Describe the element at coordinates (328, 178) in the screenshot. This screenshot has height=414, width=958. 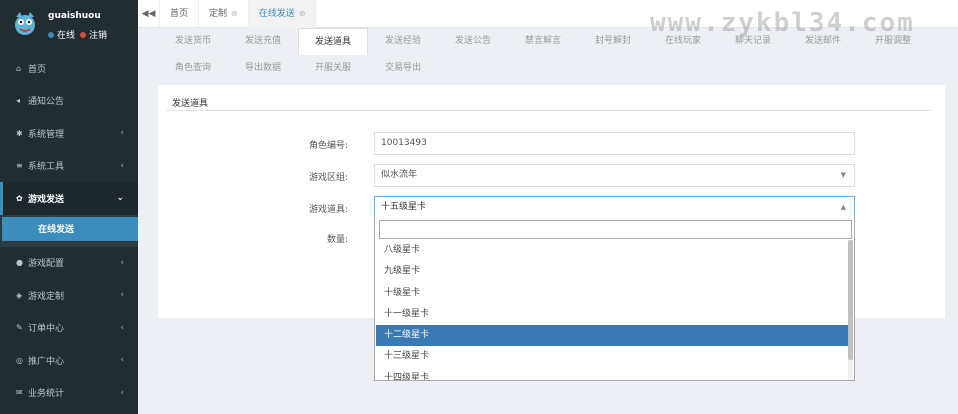
I see `zone-label: 游戏区组:` at that location.